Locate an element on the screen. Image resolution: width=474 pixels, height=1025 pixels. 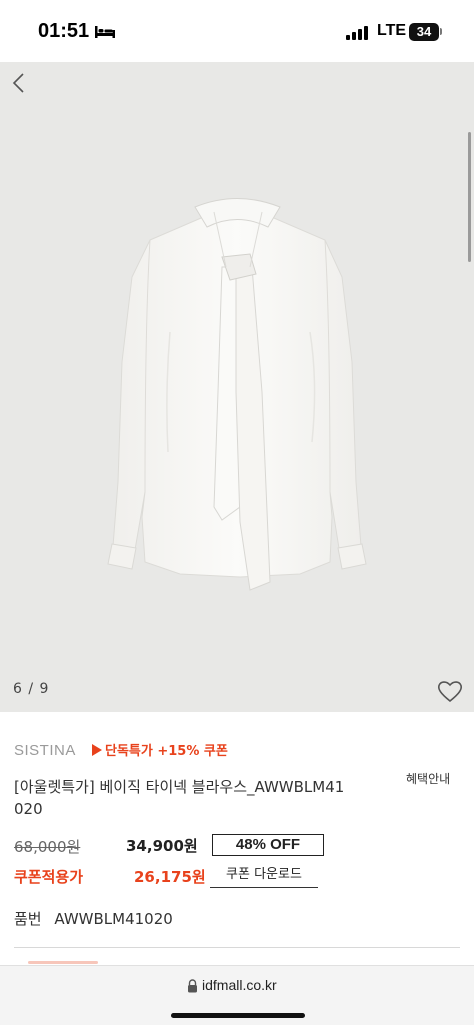
network-label: LTE is located at coordinates (392, 30).